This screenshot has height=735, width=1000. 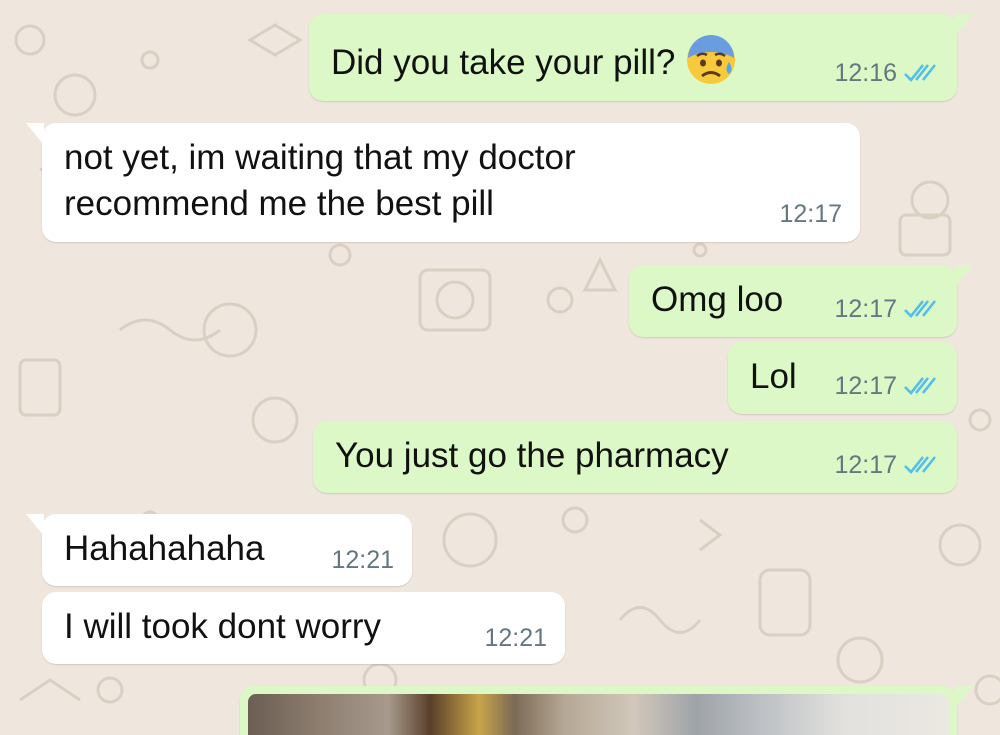 I want to click on message-text: Omg loo, so click(x=717, y=299).